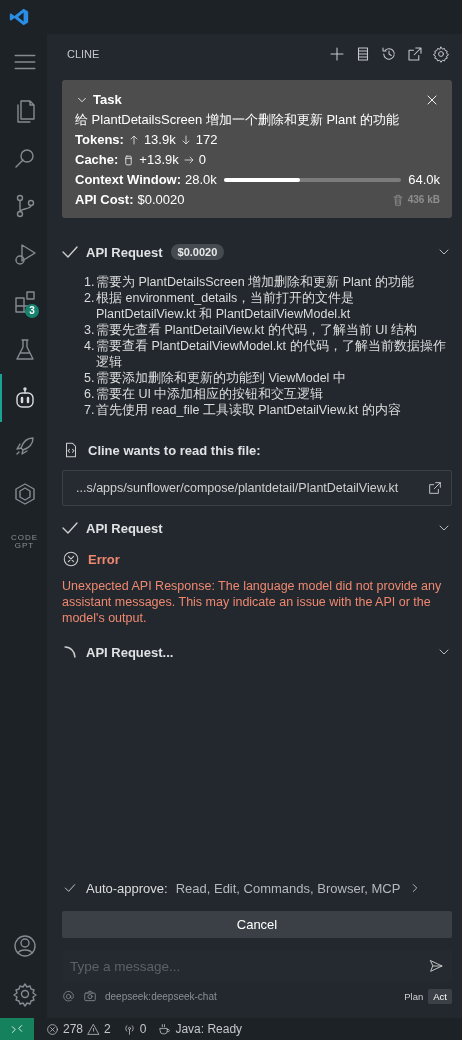 The image size is (462, 1040). Describe the element at coordinates (128, 180) in the screenshot. I see `context-label: Context Window:` at that location.